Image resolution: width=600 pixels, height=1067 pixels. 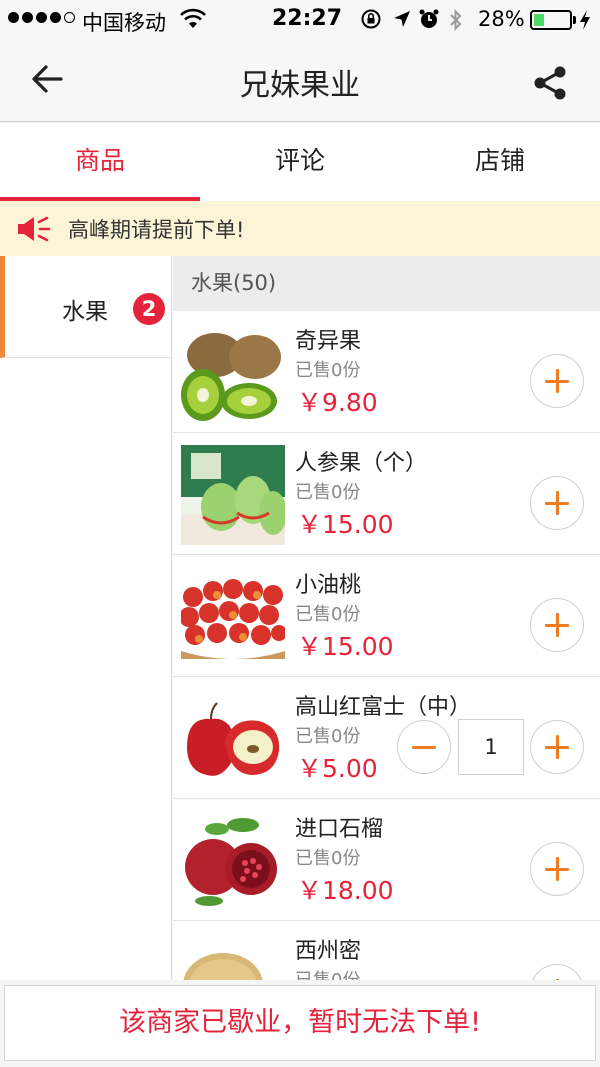 What do you see at coordinates (233, 739) in the screenshot?
I see `apple-image` at bounding box center [233, 739].